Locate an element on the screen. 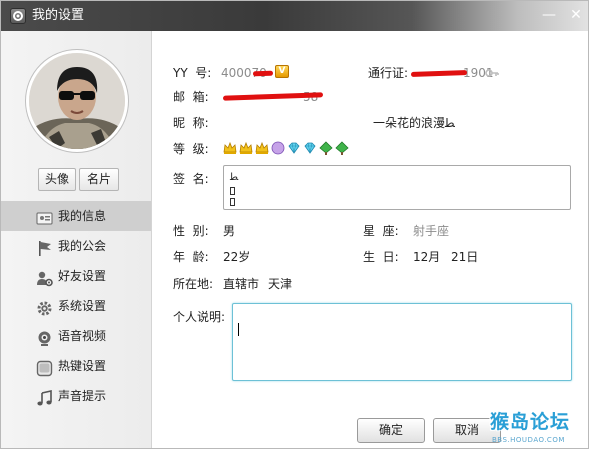 This screenshot has height=449, width=589. zodiac-value: 射手座 is located at coordinates (431, 231).